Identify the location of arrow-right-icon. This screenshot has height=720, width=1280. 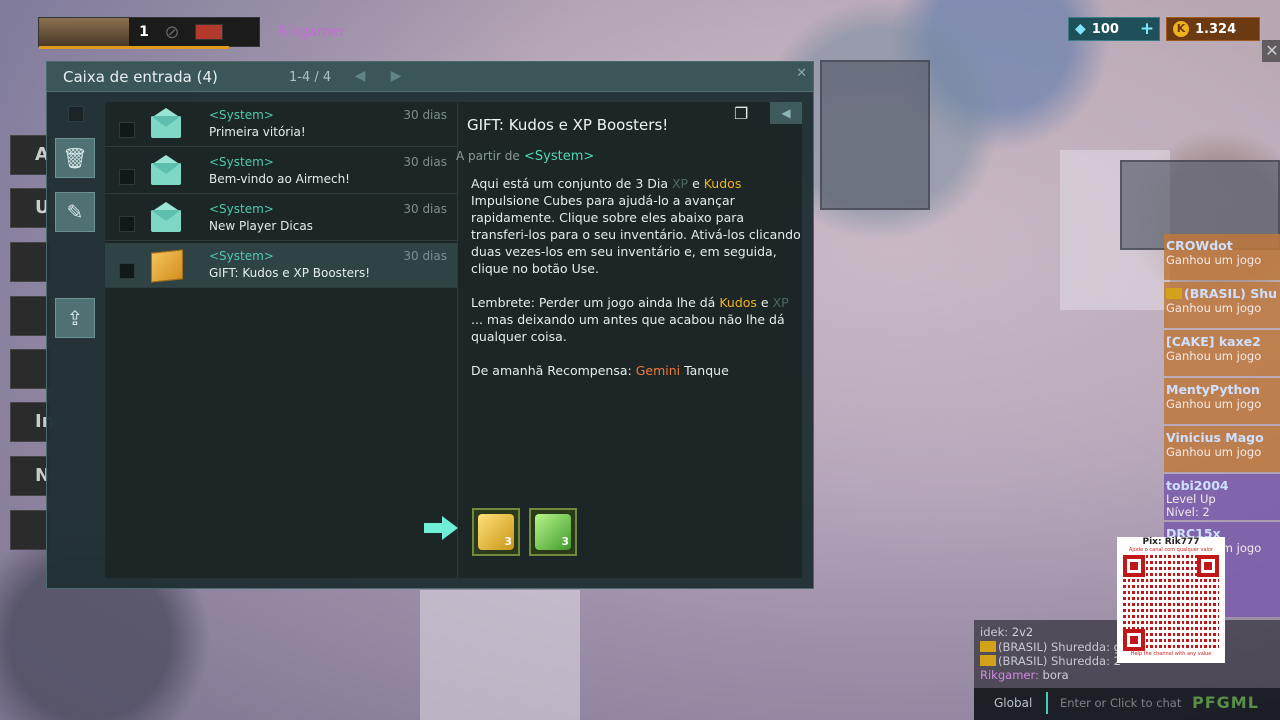
(441, 528).